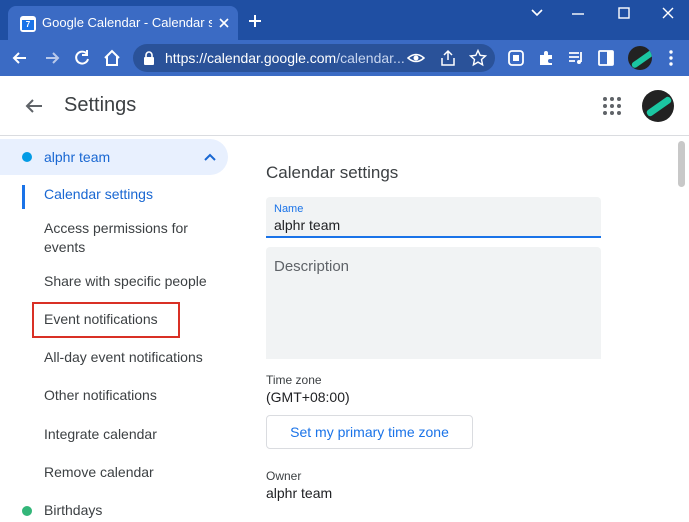  What do you see at coordinates (100, 105) in the screenshot?
I see `page-title: Settings` at bounding box center [100, 105].